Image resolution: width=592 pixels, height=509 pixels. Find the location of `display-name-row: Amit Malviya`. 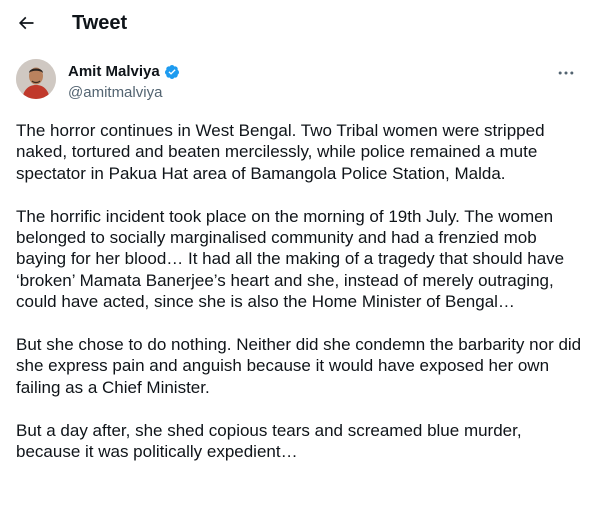

display-name-row: Amit Malviya is located at coordinates (124, 71).